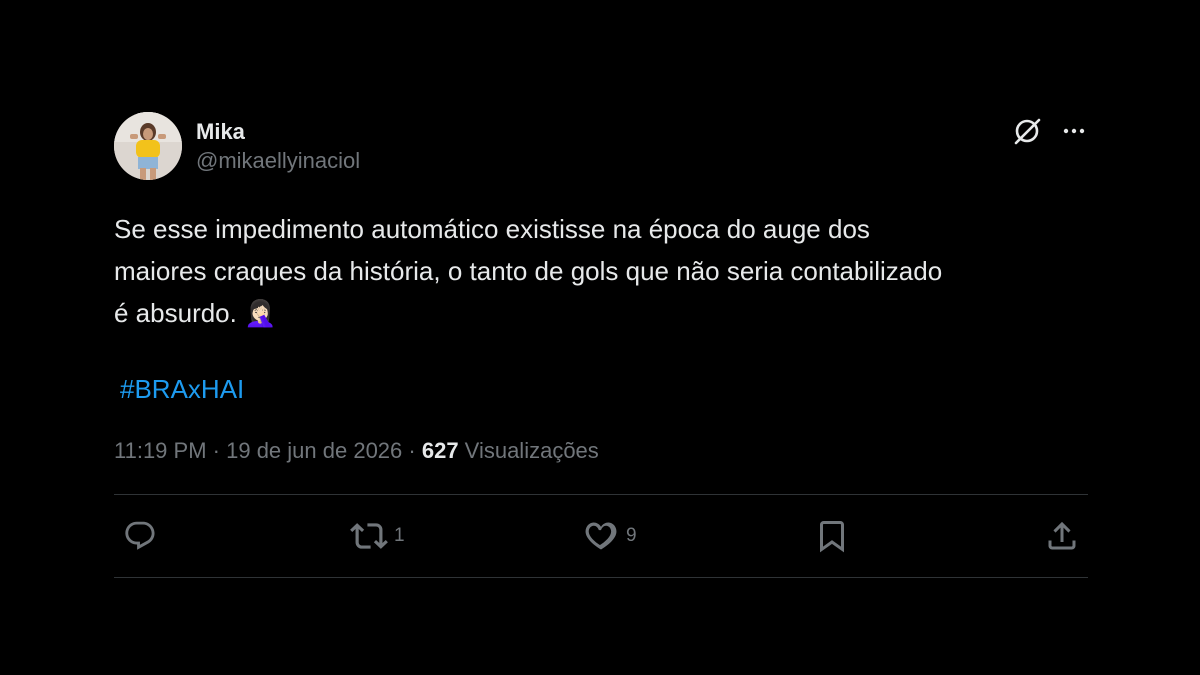 This screenshot has height=675, width=1200. I want to click on avatar-image, so click(148, 146).